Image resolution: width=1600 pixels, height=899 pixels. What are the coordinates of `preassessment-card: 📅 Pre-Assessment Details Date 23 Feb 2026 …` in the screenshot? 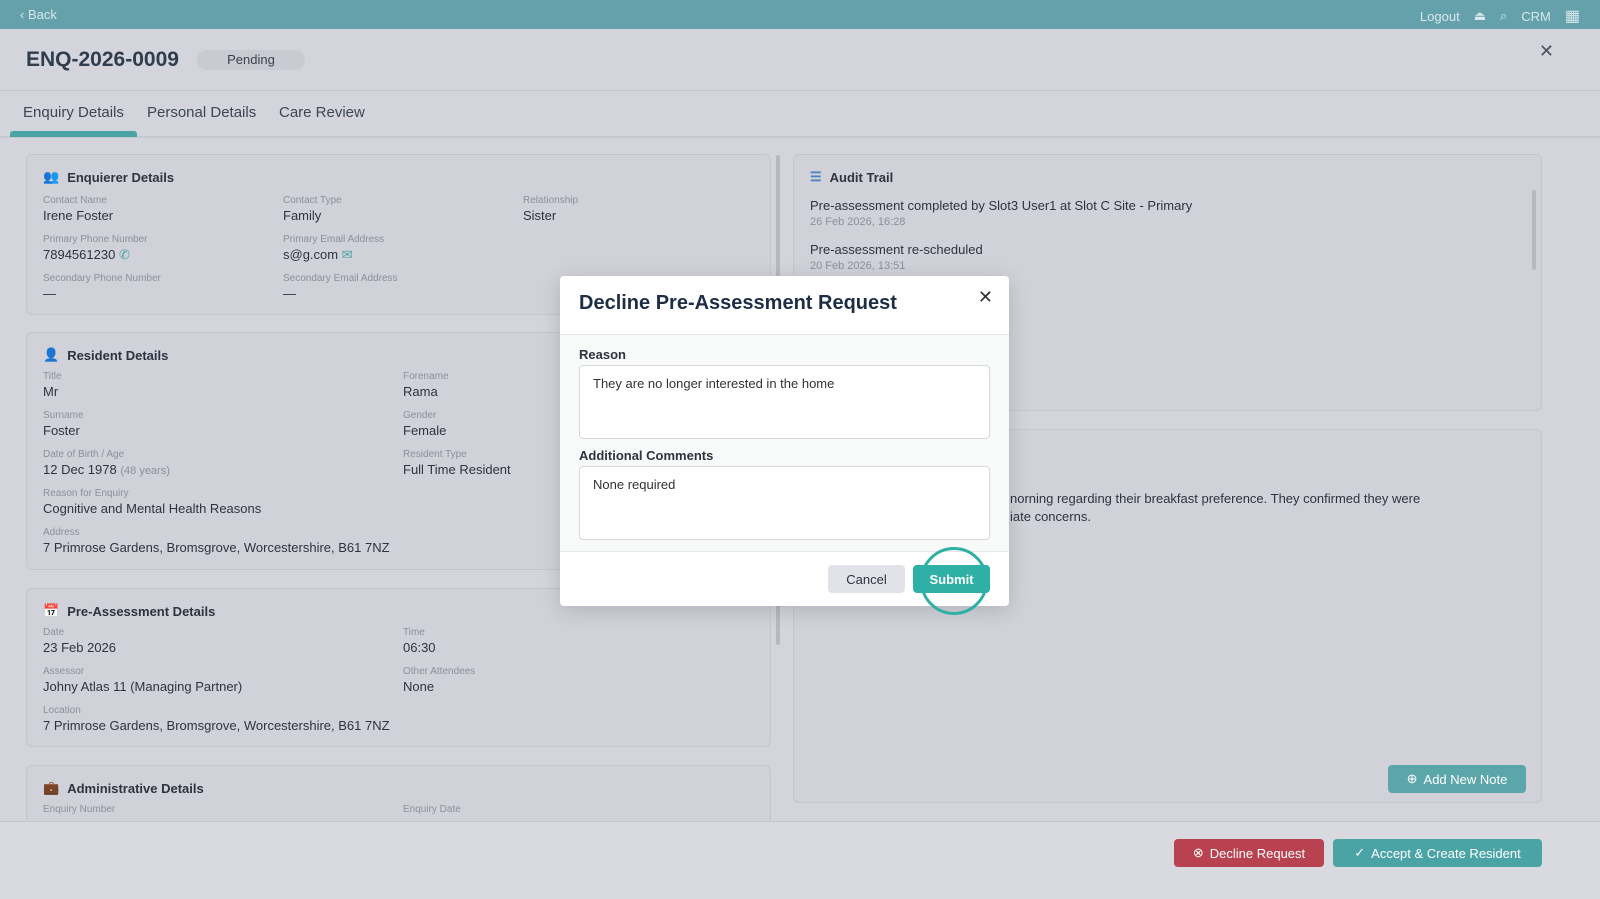 It's located at (398, 667).